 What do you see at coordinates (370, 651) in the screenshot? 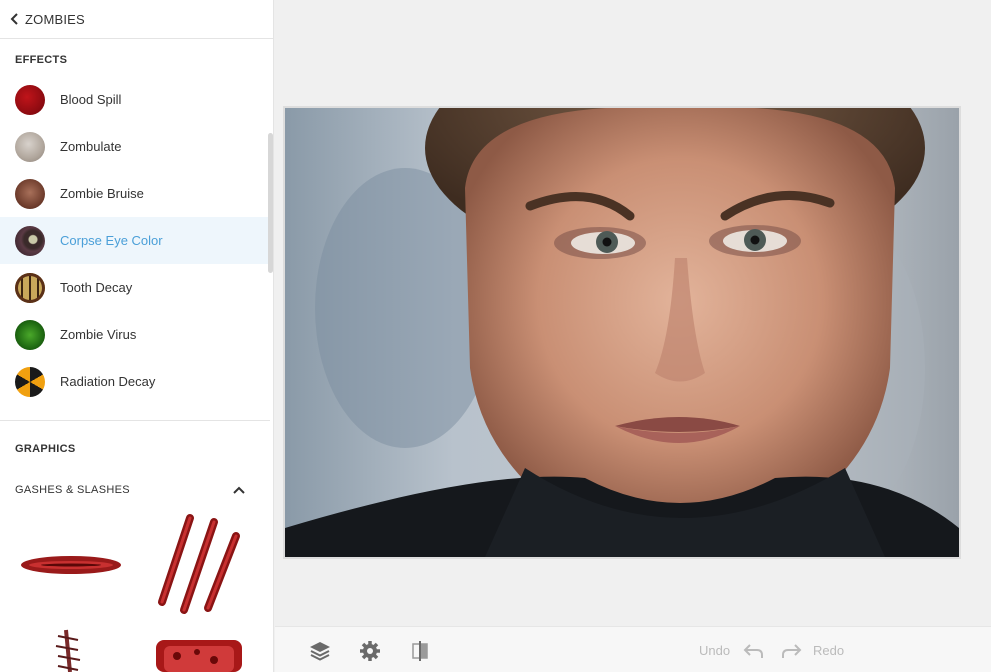
I see `gear-icon` at bounding box center [370, 651].